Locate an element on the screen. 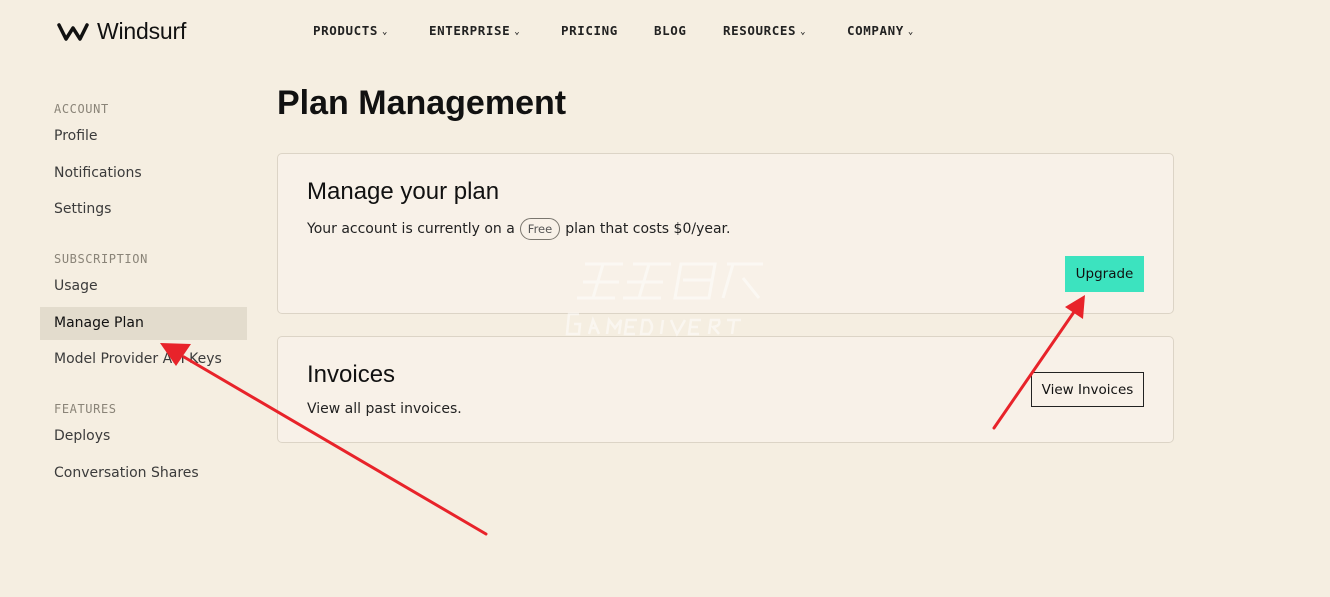  nav-pricing: PRICING is located at coordinates (589, 30).